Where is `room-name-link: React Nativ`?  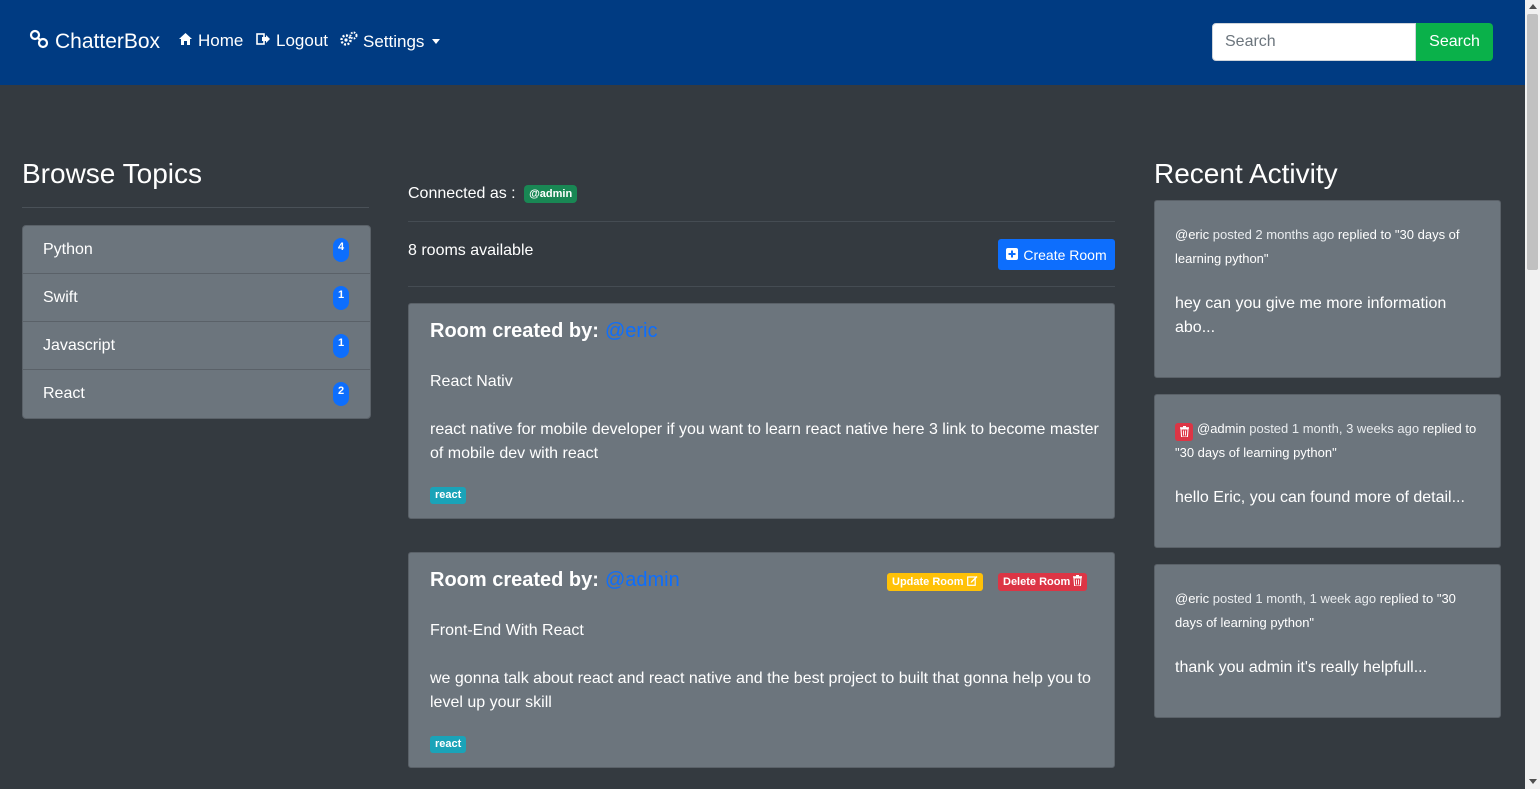
room-name-link: React Nativ is located at coordinates (471, 382).